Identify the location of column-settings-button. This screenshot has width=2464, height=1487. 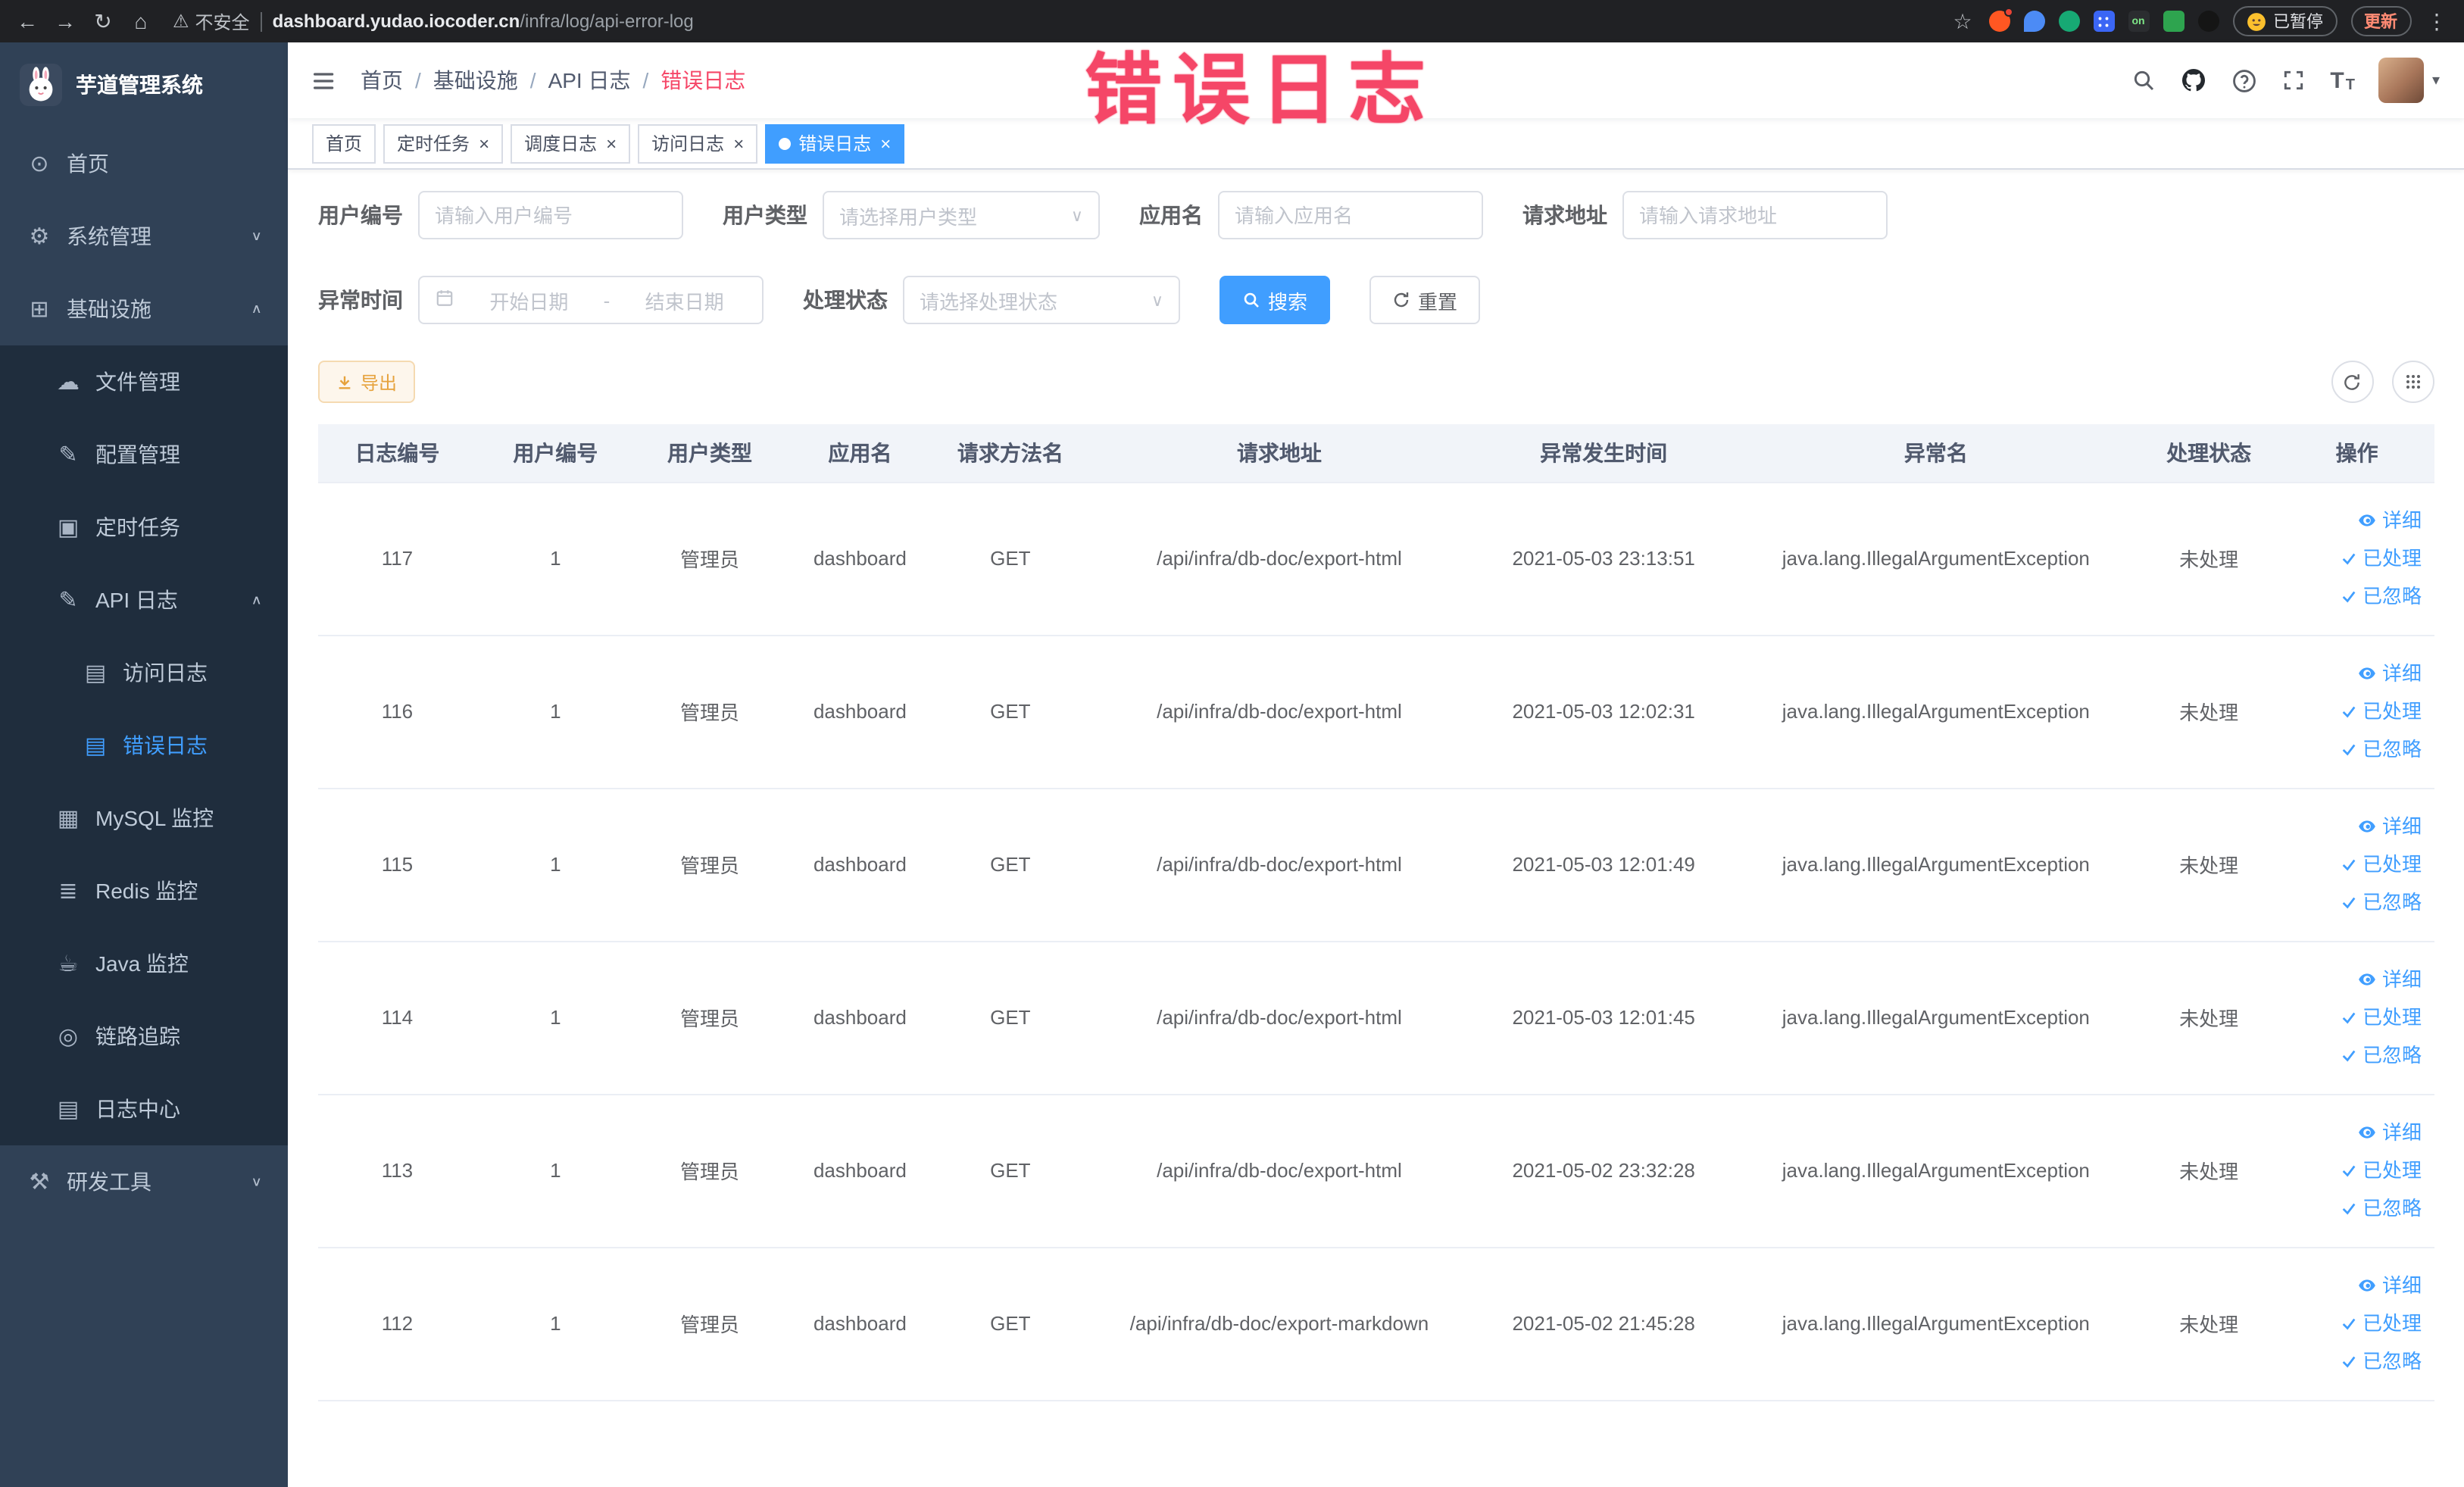
(2412, 382).